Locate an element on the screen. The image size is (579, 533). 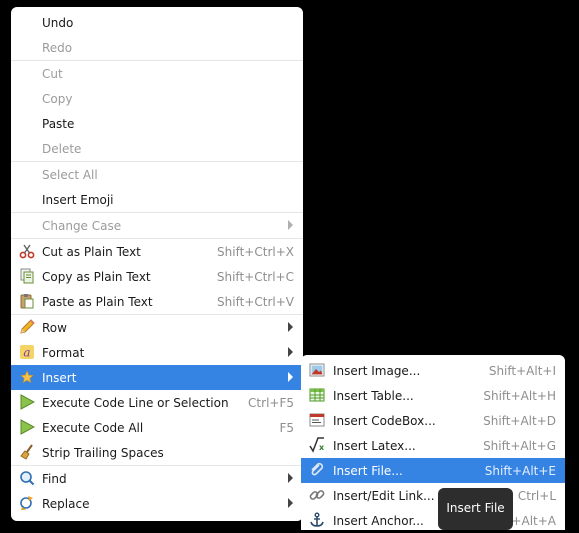
menu-item-cut: Cut is located at coordinates (157, 73).